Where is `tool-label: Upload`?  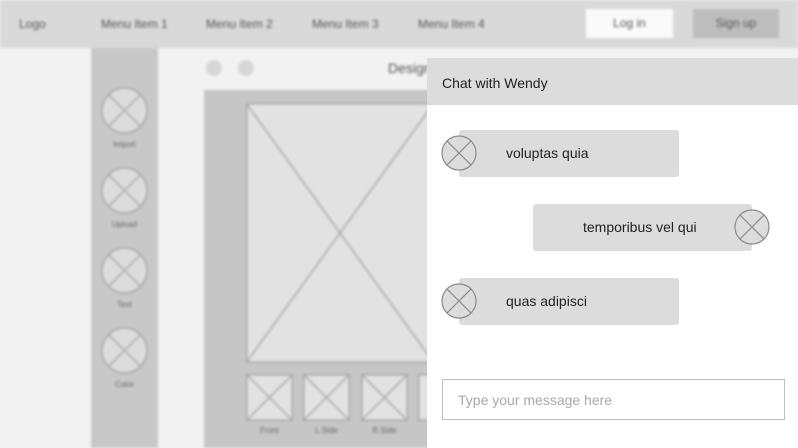
tool-label: Upload is located at coordinates (124, 224).